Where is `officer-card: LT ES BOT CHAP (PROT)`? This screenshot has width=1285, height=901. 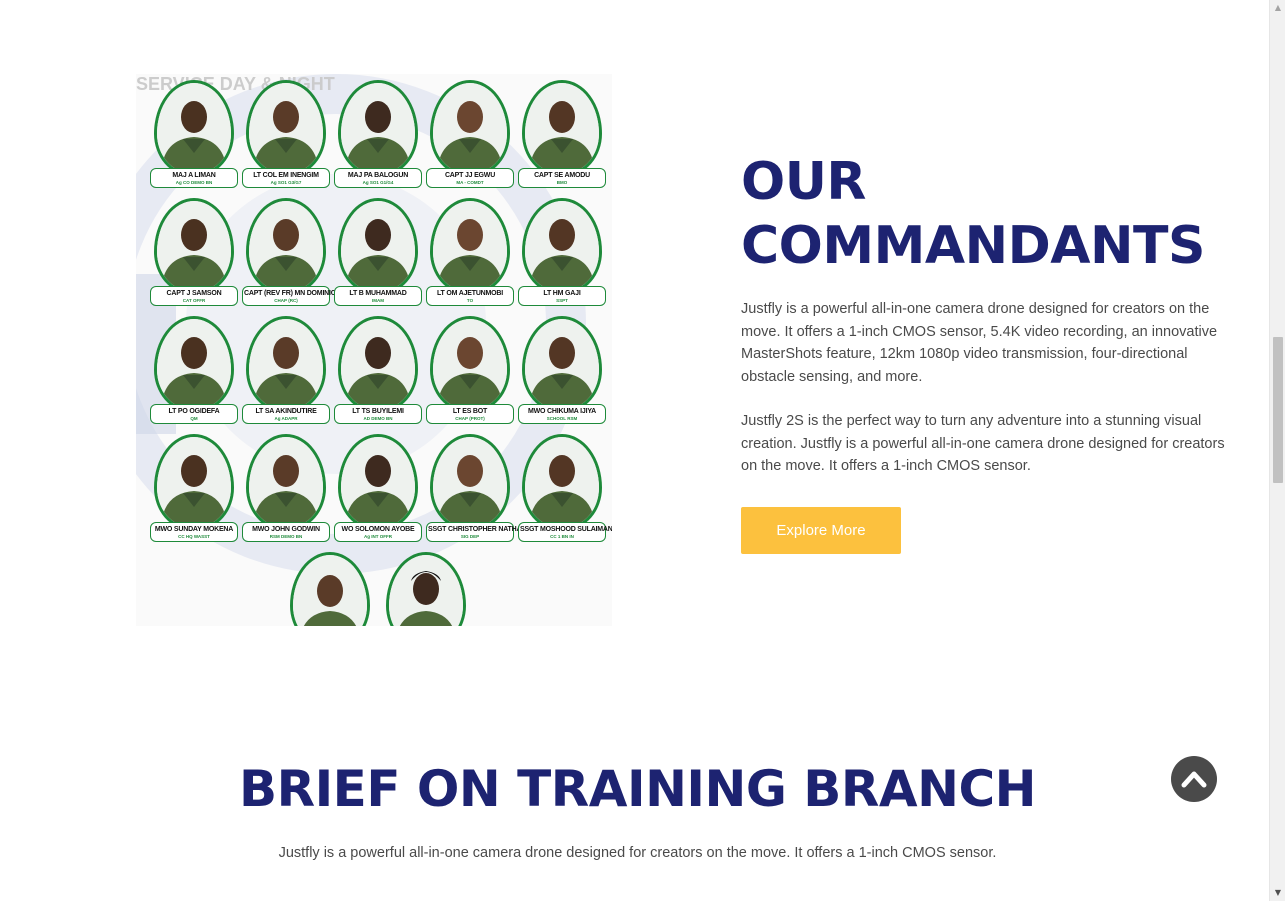 officer-card: LT ES BOT CHAP (PROT) is located at coordinates (470, 370).